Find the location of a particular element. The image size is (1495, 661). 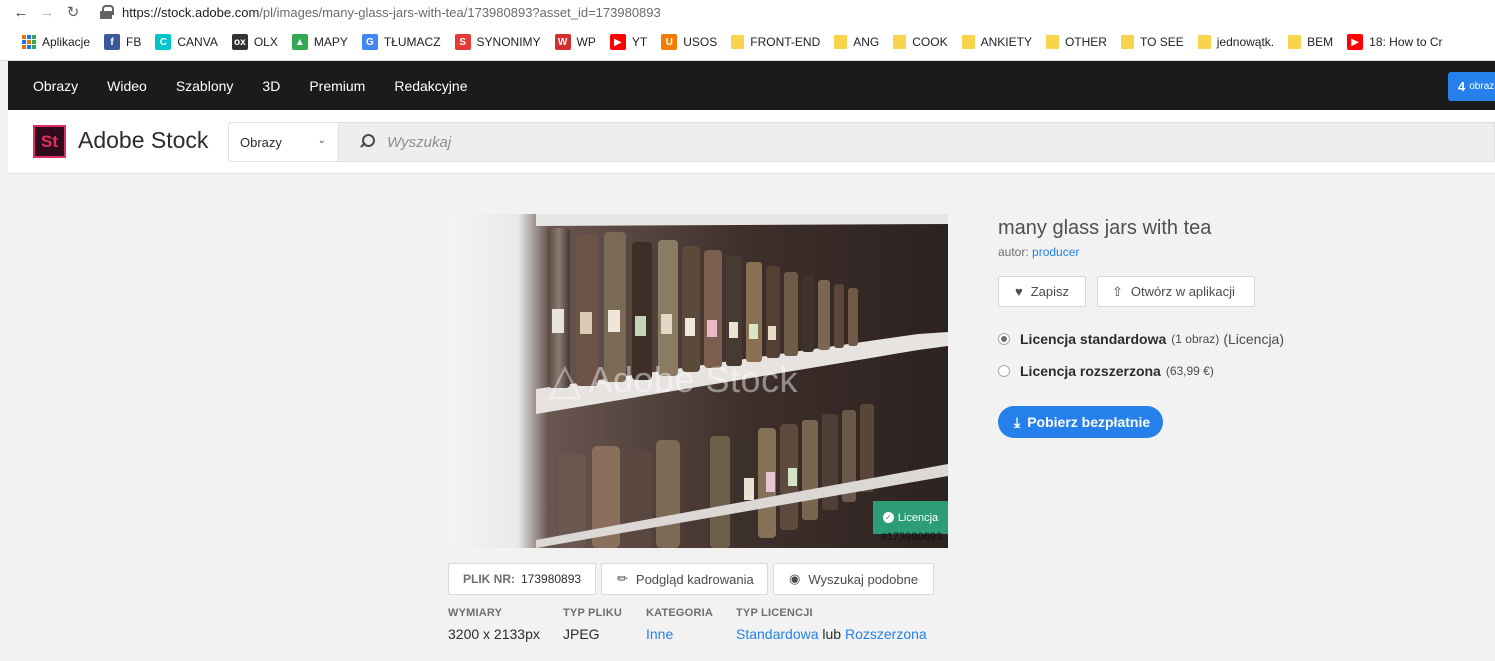

bookmark-label: SYNONIMY is located at coordinates (508, 42).